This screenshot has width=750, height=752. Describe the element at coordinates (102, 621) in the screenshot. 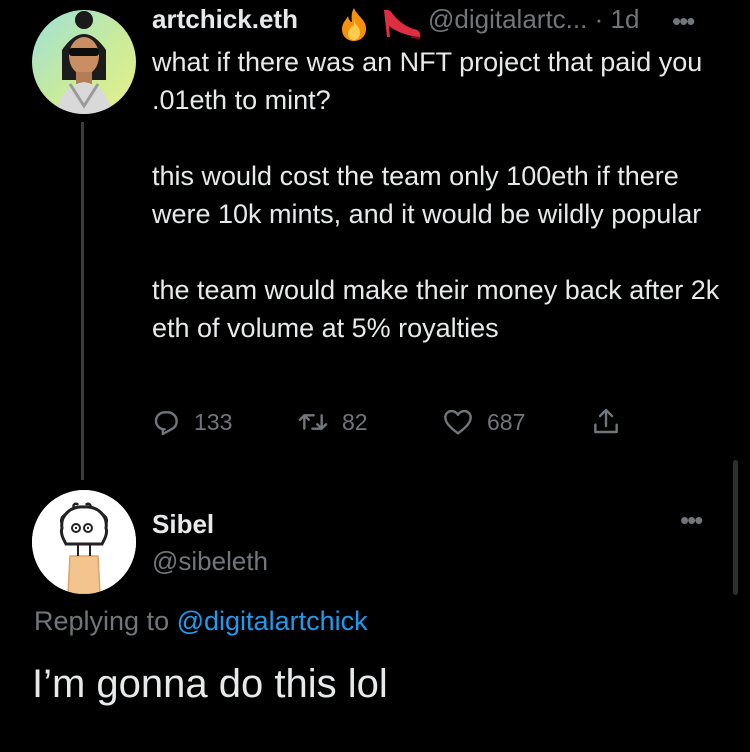

I see `replying-to-label: Replying to` at that location.